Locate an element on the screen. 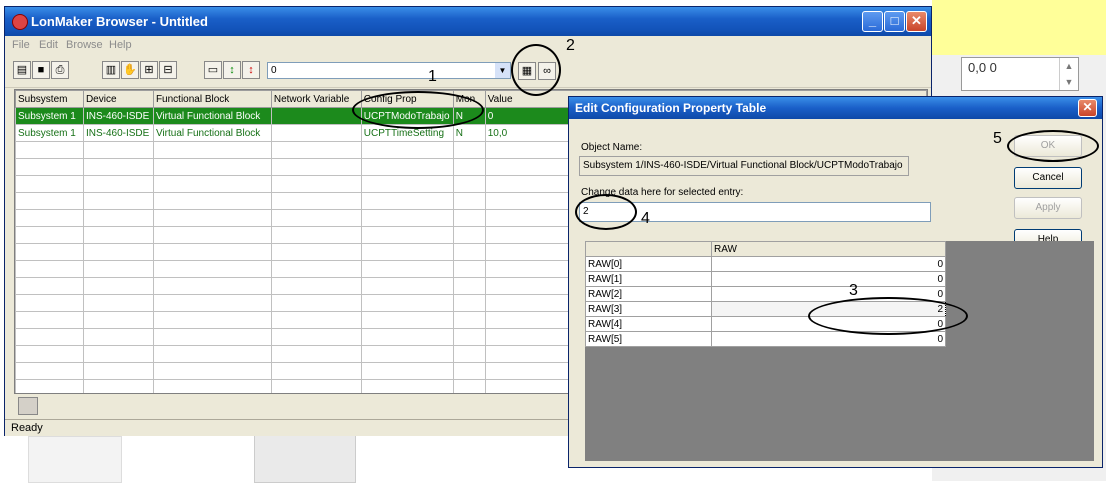 Image resolution: width=1106 pixels, height=483 pixels. folder-icon: ▭ is located at coordinates (213, 70).